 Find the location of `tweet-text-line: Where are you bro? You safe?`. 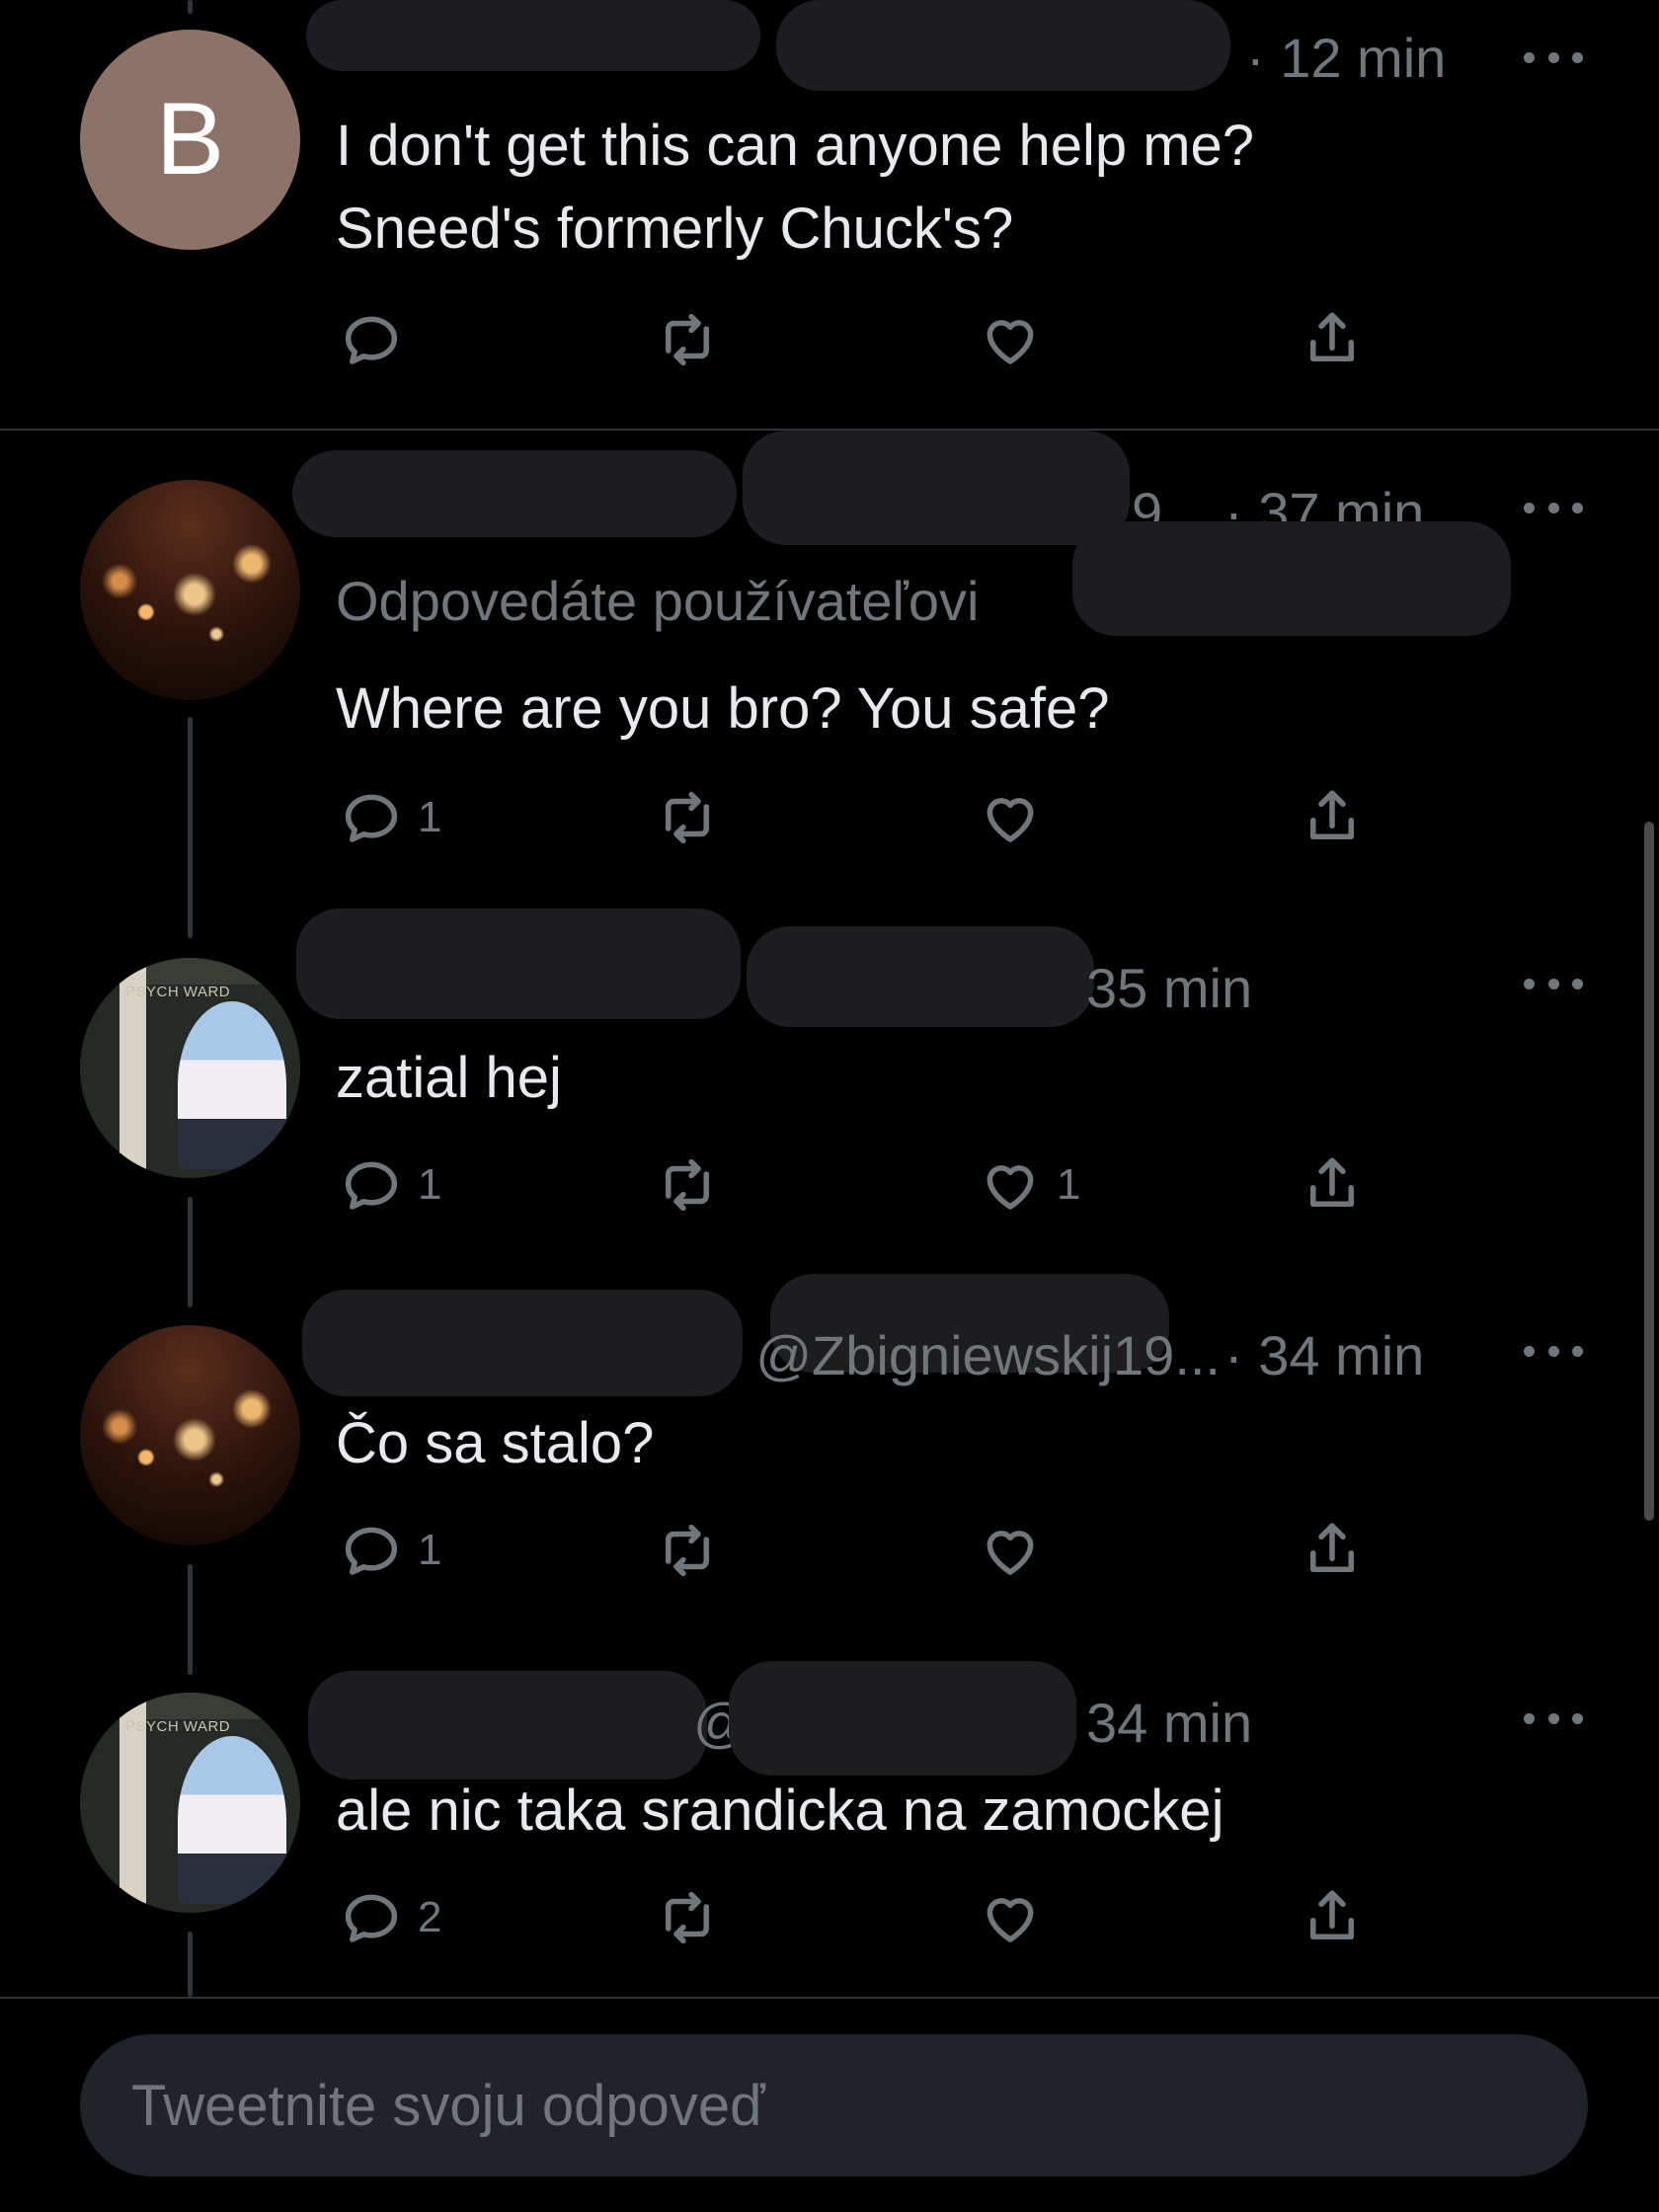

tweet-text-line: Where are you bro? You safe? is located at coordinates (723, 709).